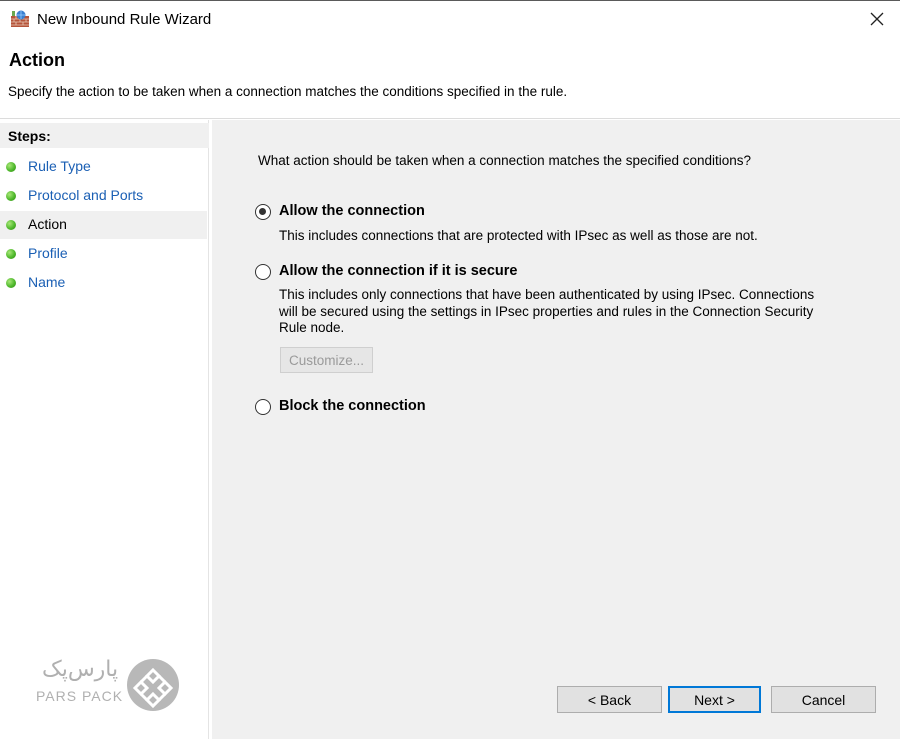 Image resolution: width=900 pixels, height=739 pixels. What do you see at coordinates (111, 684) in the screenshot?
I see `parspack-watermark: پارس‌پک PARS PACK` at bounding box center [111, 684].